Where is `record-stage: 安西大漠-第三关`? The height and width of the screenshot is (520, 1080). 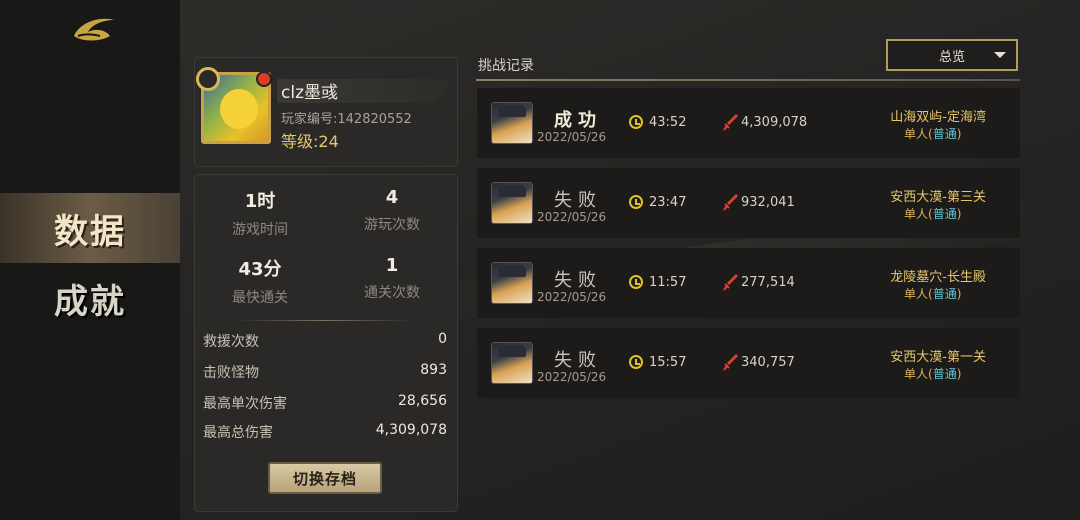
record-stage: 安西大漠-第三关 is located at coordinates (938, 197).